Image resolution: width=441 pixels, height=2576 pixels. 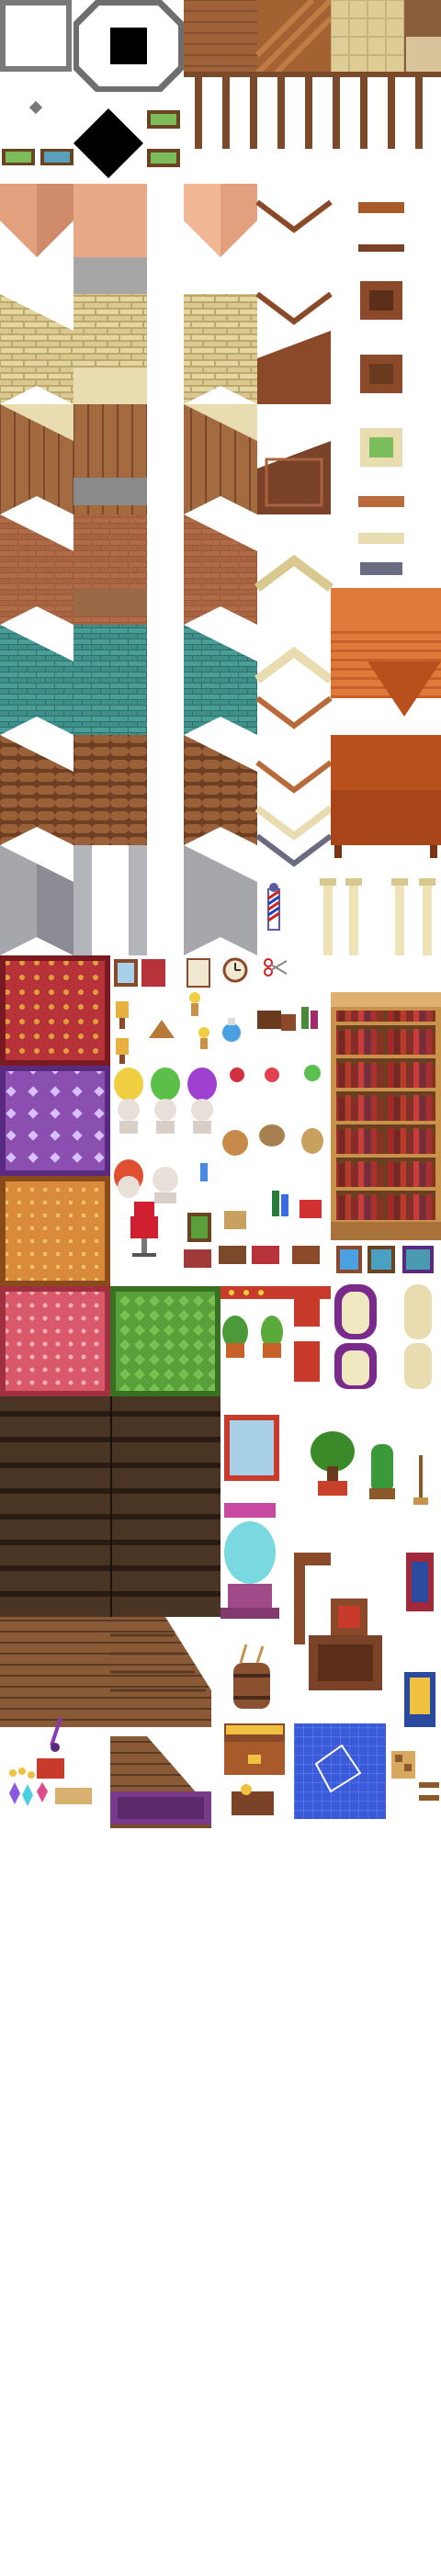 I want to click on rug-pink, so click(x=55, y=1341).